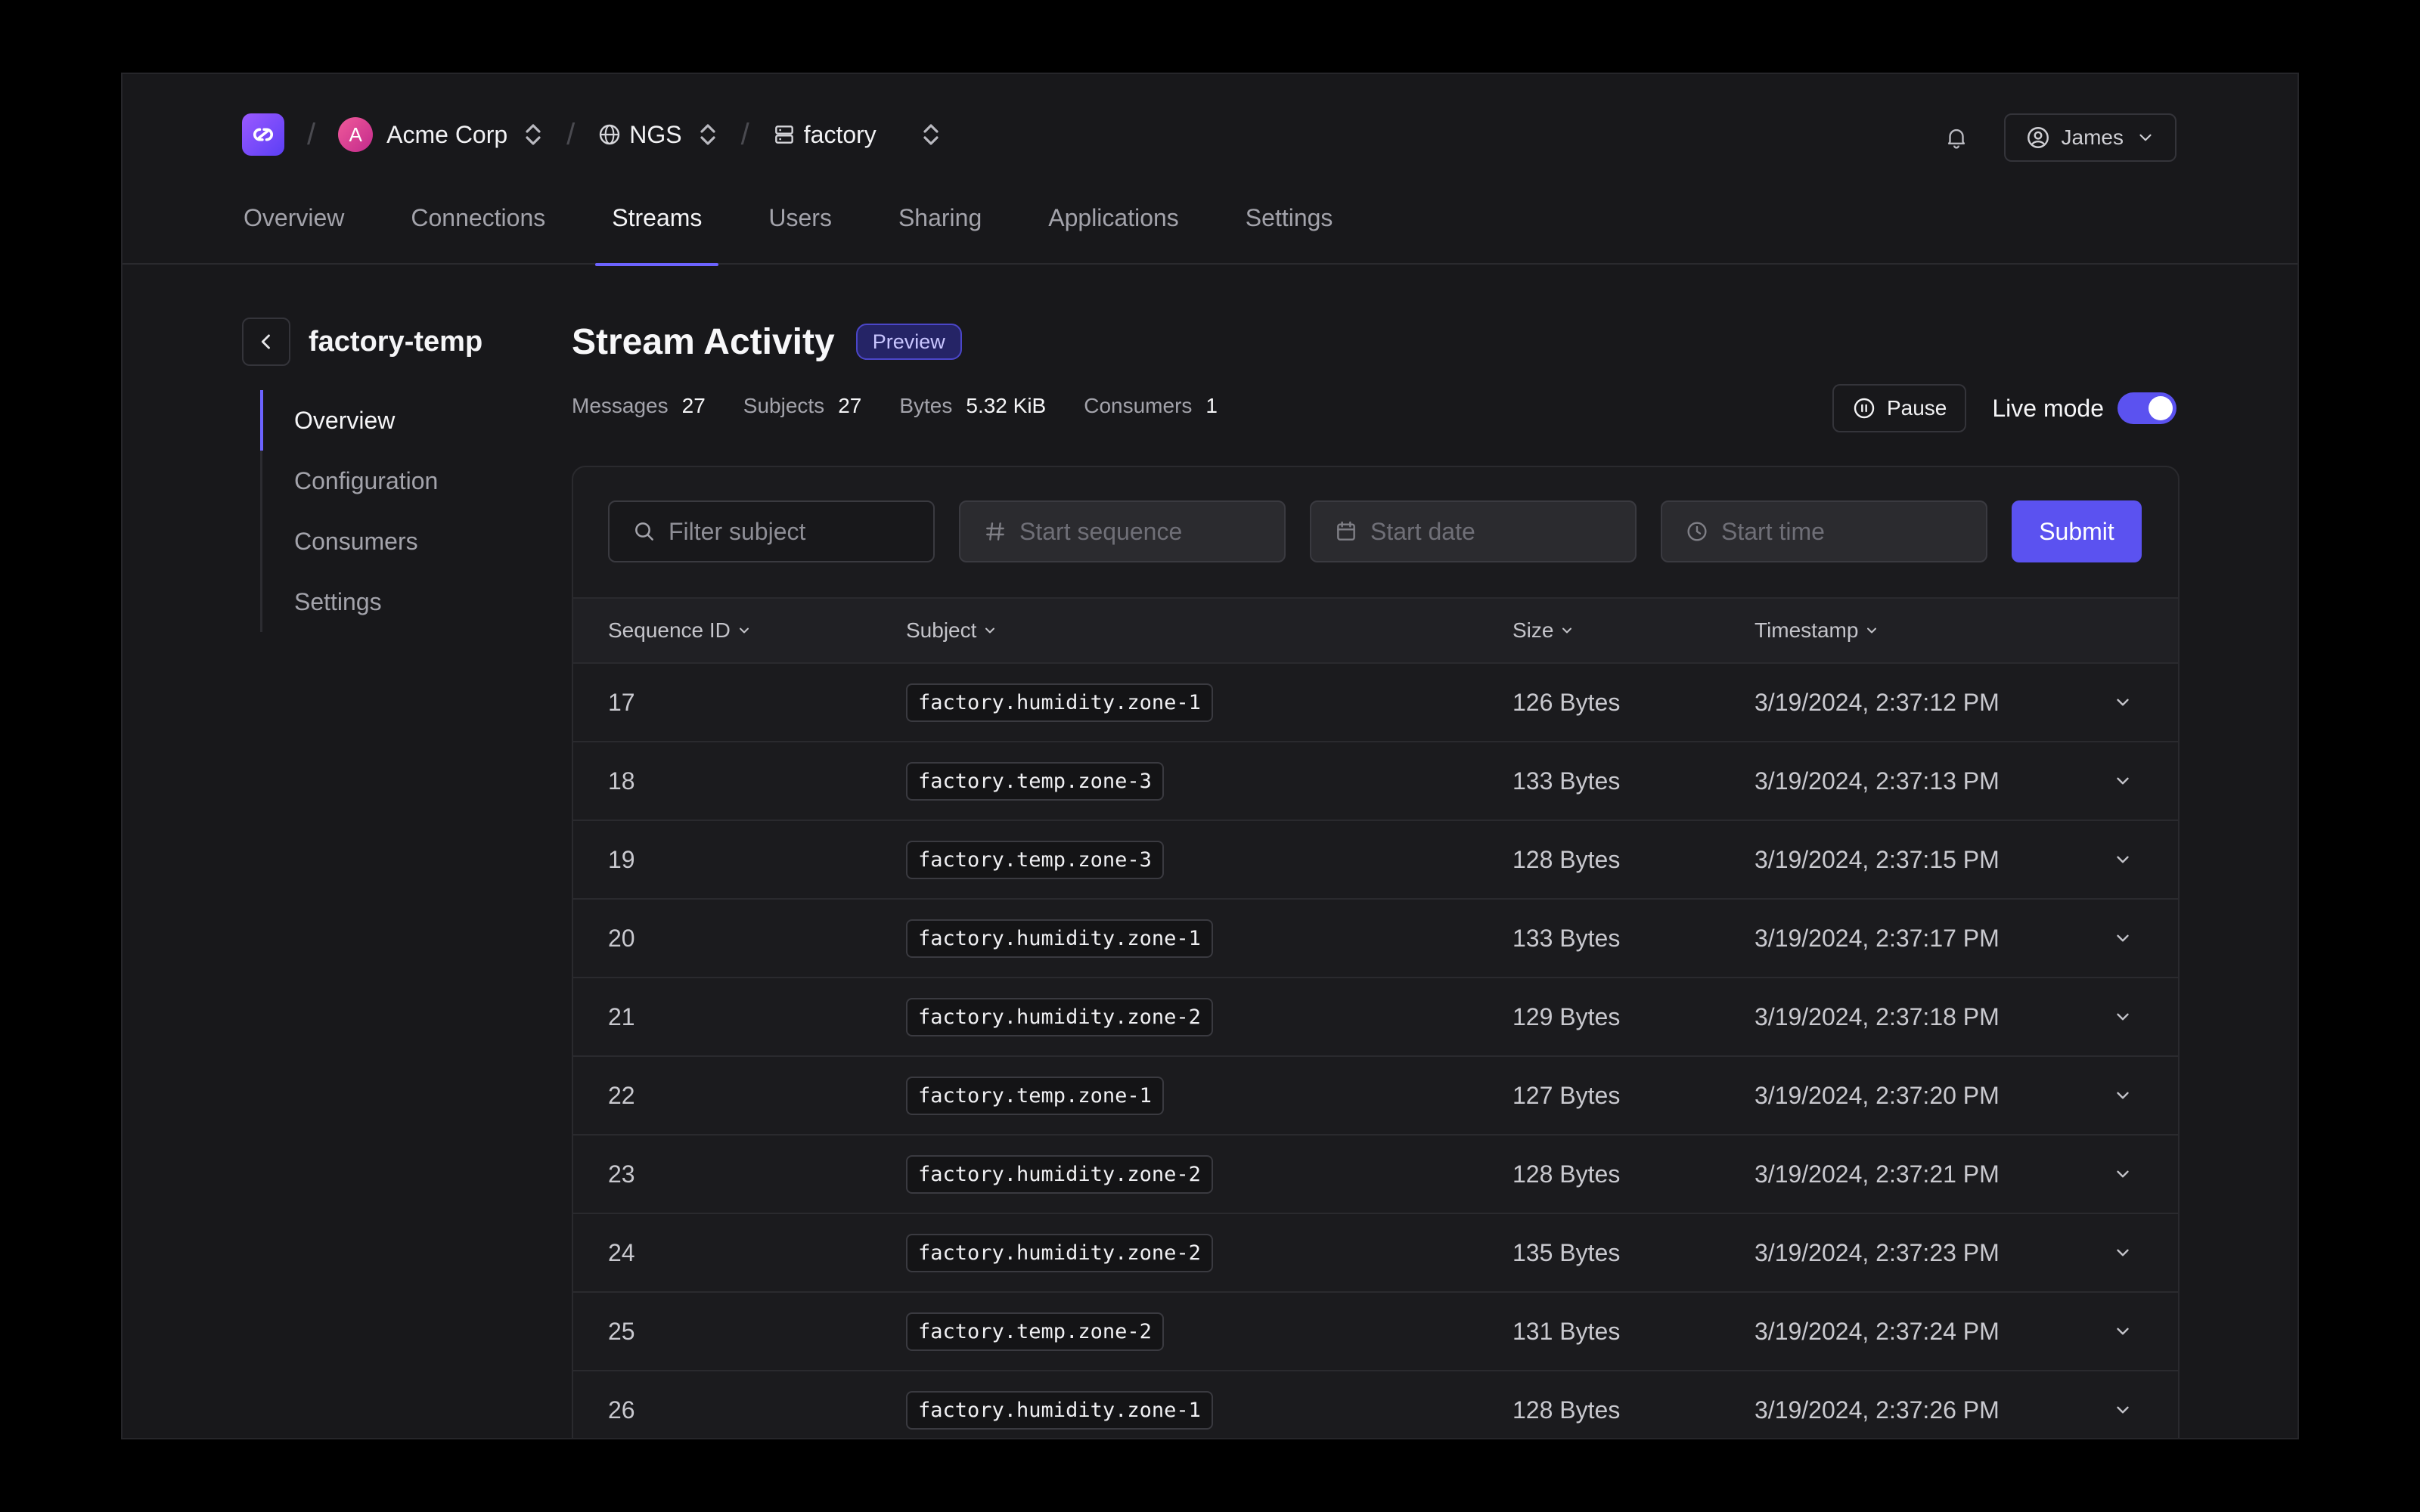  Describe the element at coordinates (1806, 630) in the screenshot. I see `column-label: Timestamp` at that location.